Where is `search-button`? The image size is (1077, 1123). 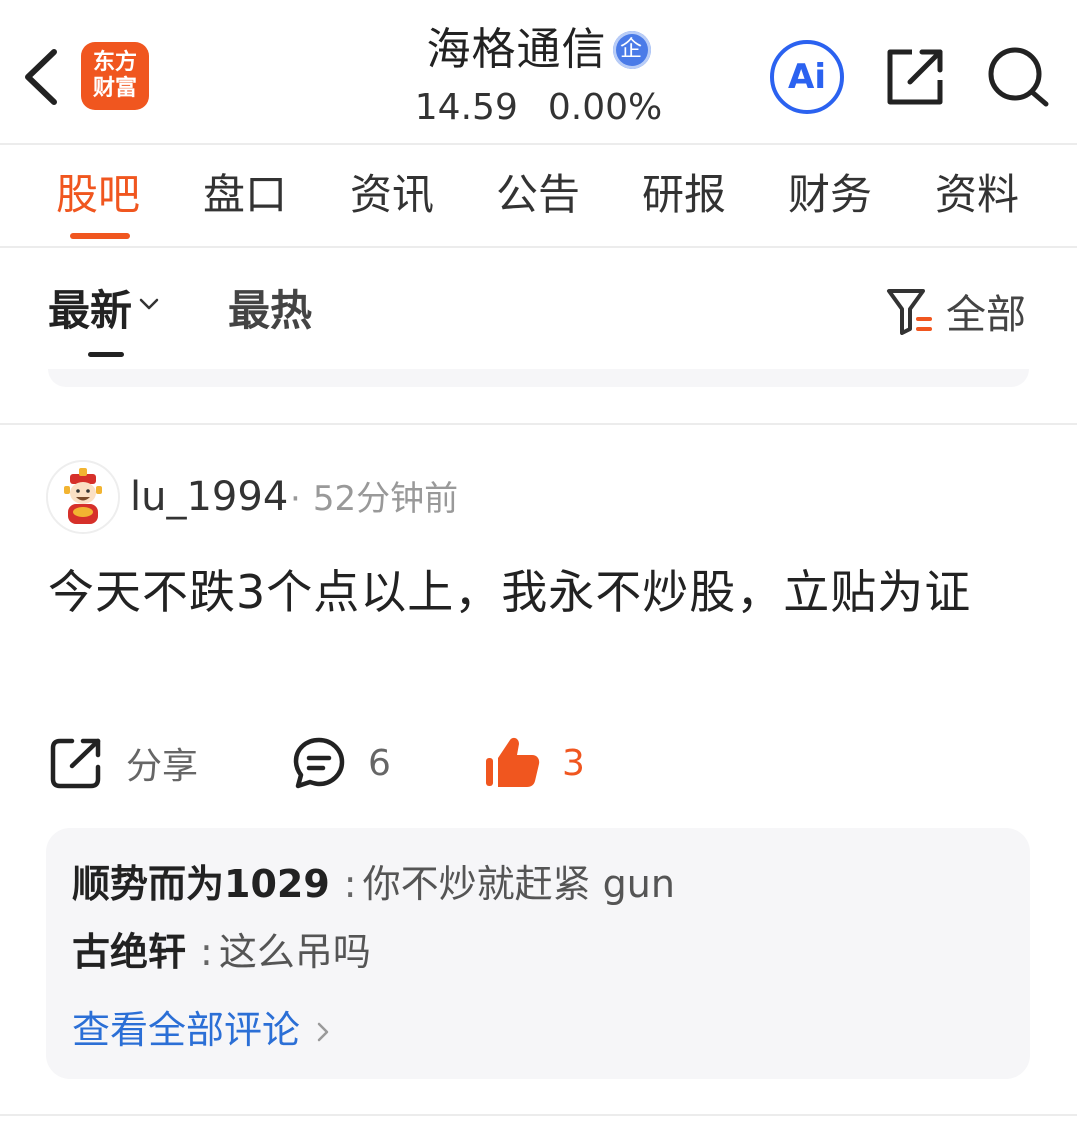 search-button is located at coordinates (1019, 77).